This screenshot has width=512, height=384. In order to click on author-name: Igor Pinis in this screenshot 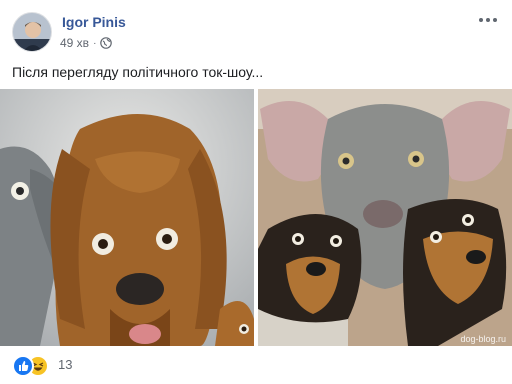, I will do `click(94, 22)`.